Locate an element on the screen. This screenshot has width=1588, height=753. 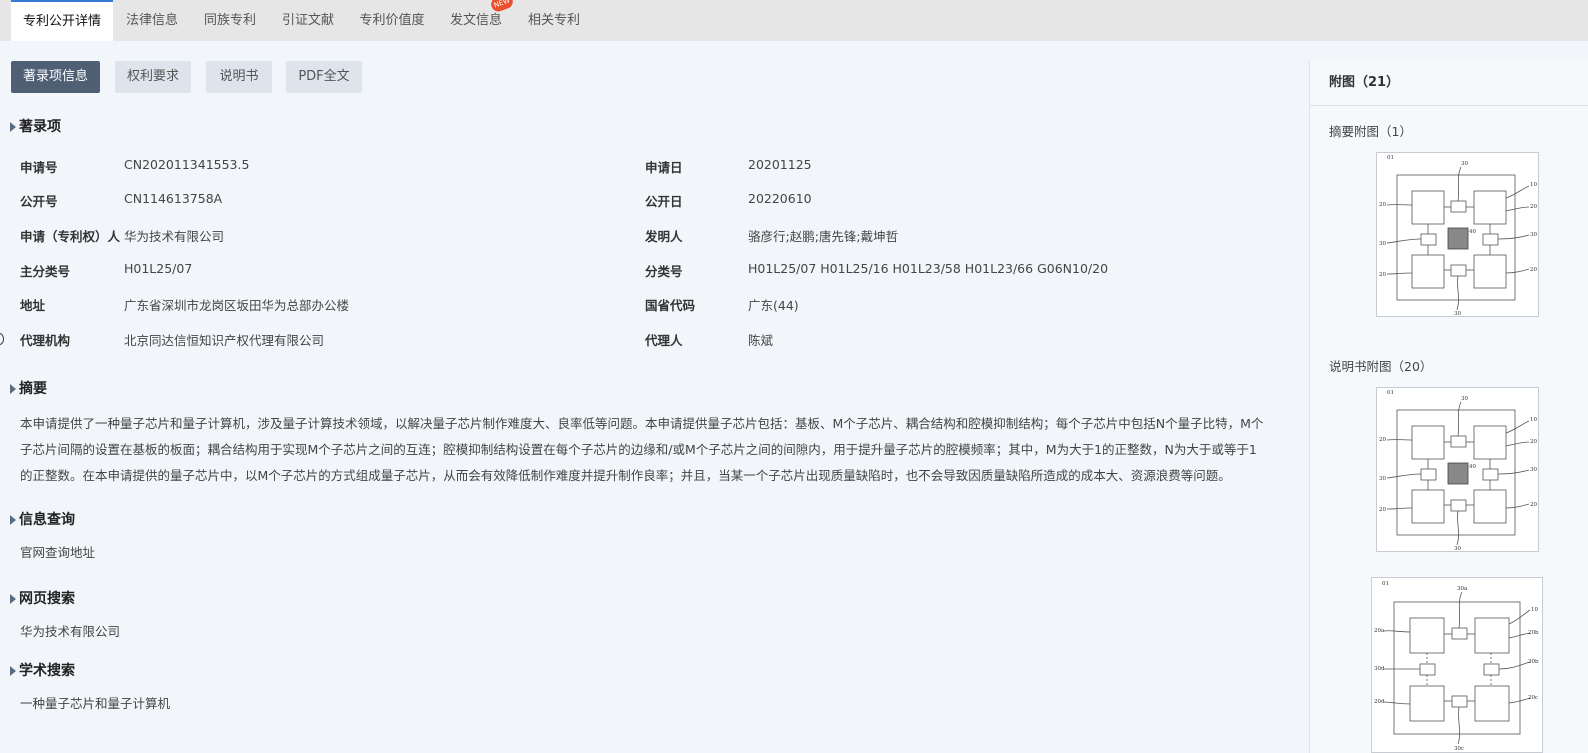
application-date: 20201125 is located at coordinates (780, 164).